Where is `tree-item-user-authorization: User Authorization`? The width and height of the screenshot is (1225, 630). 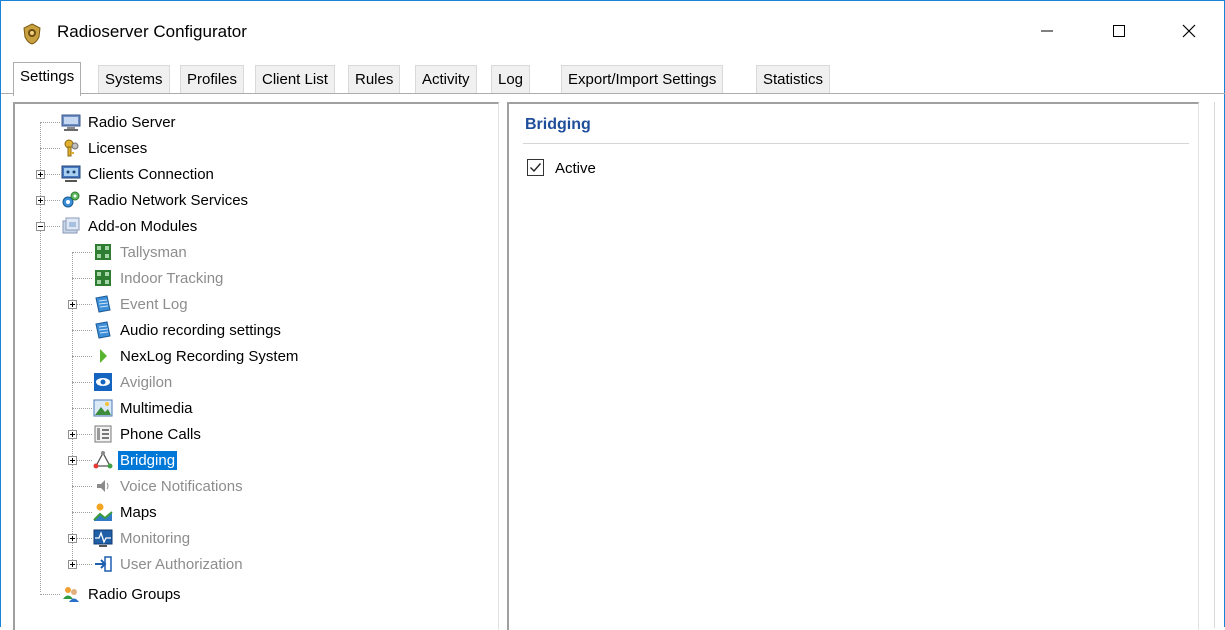
tree-item-user-authorization: User Authorization is located at coordinates (169, 564).